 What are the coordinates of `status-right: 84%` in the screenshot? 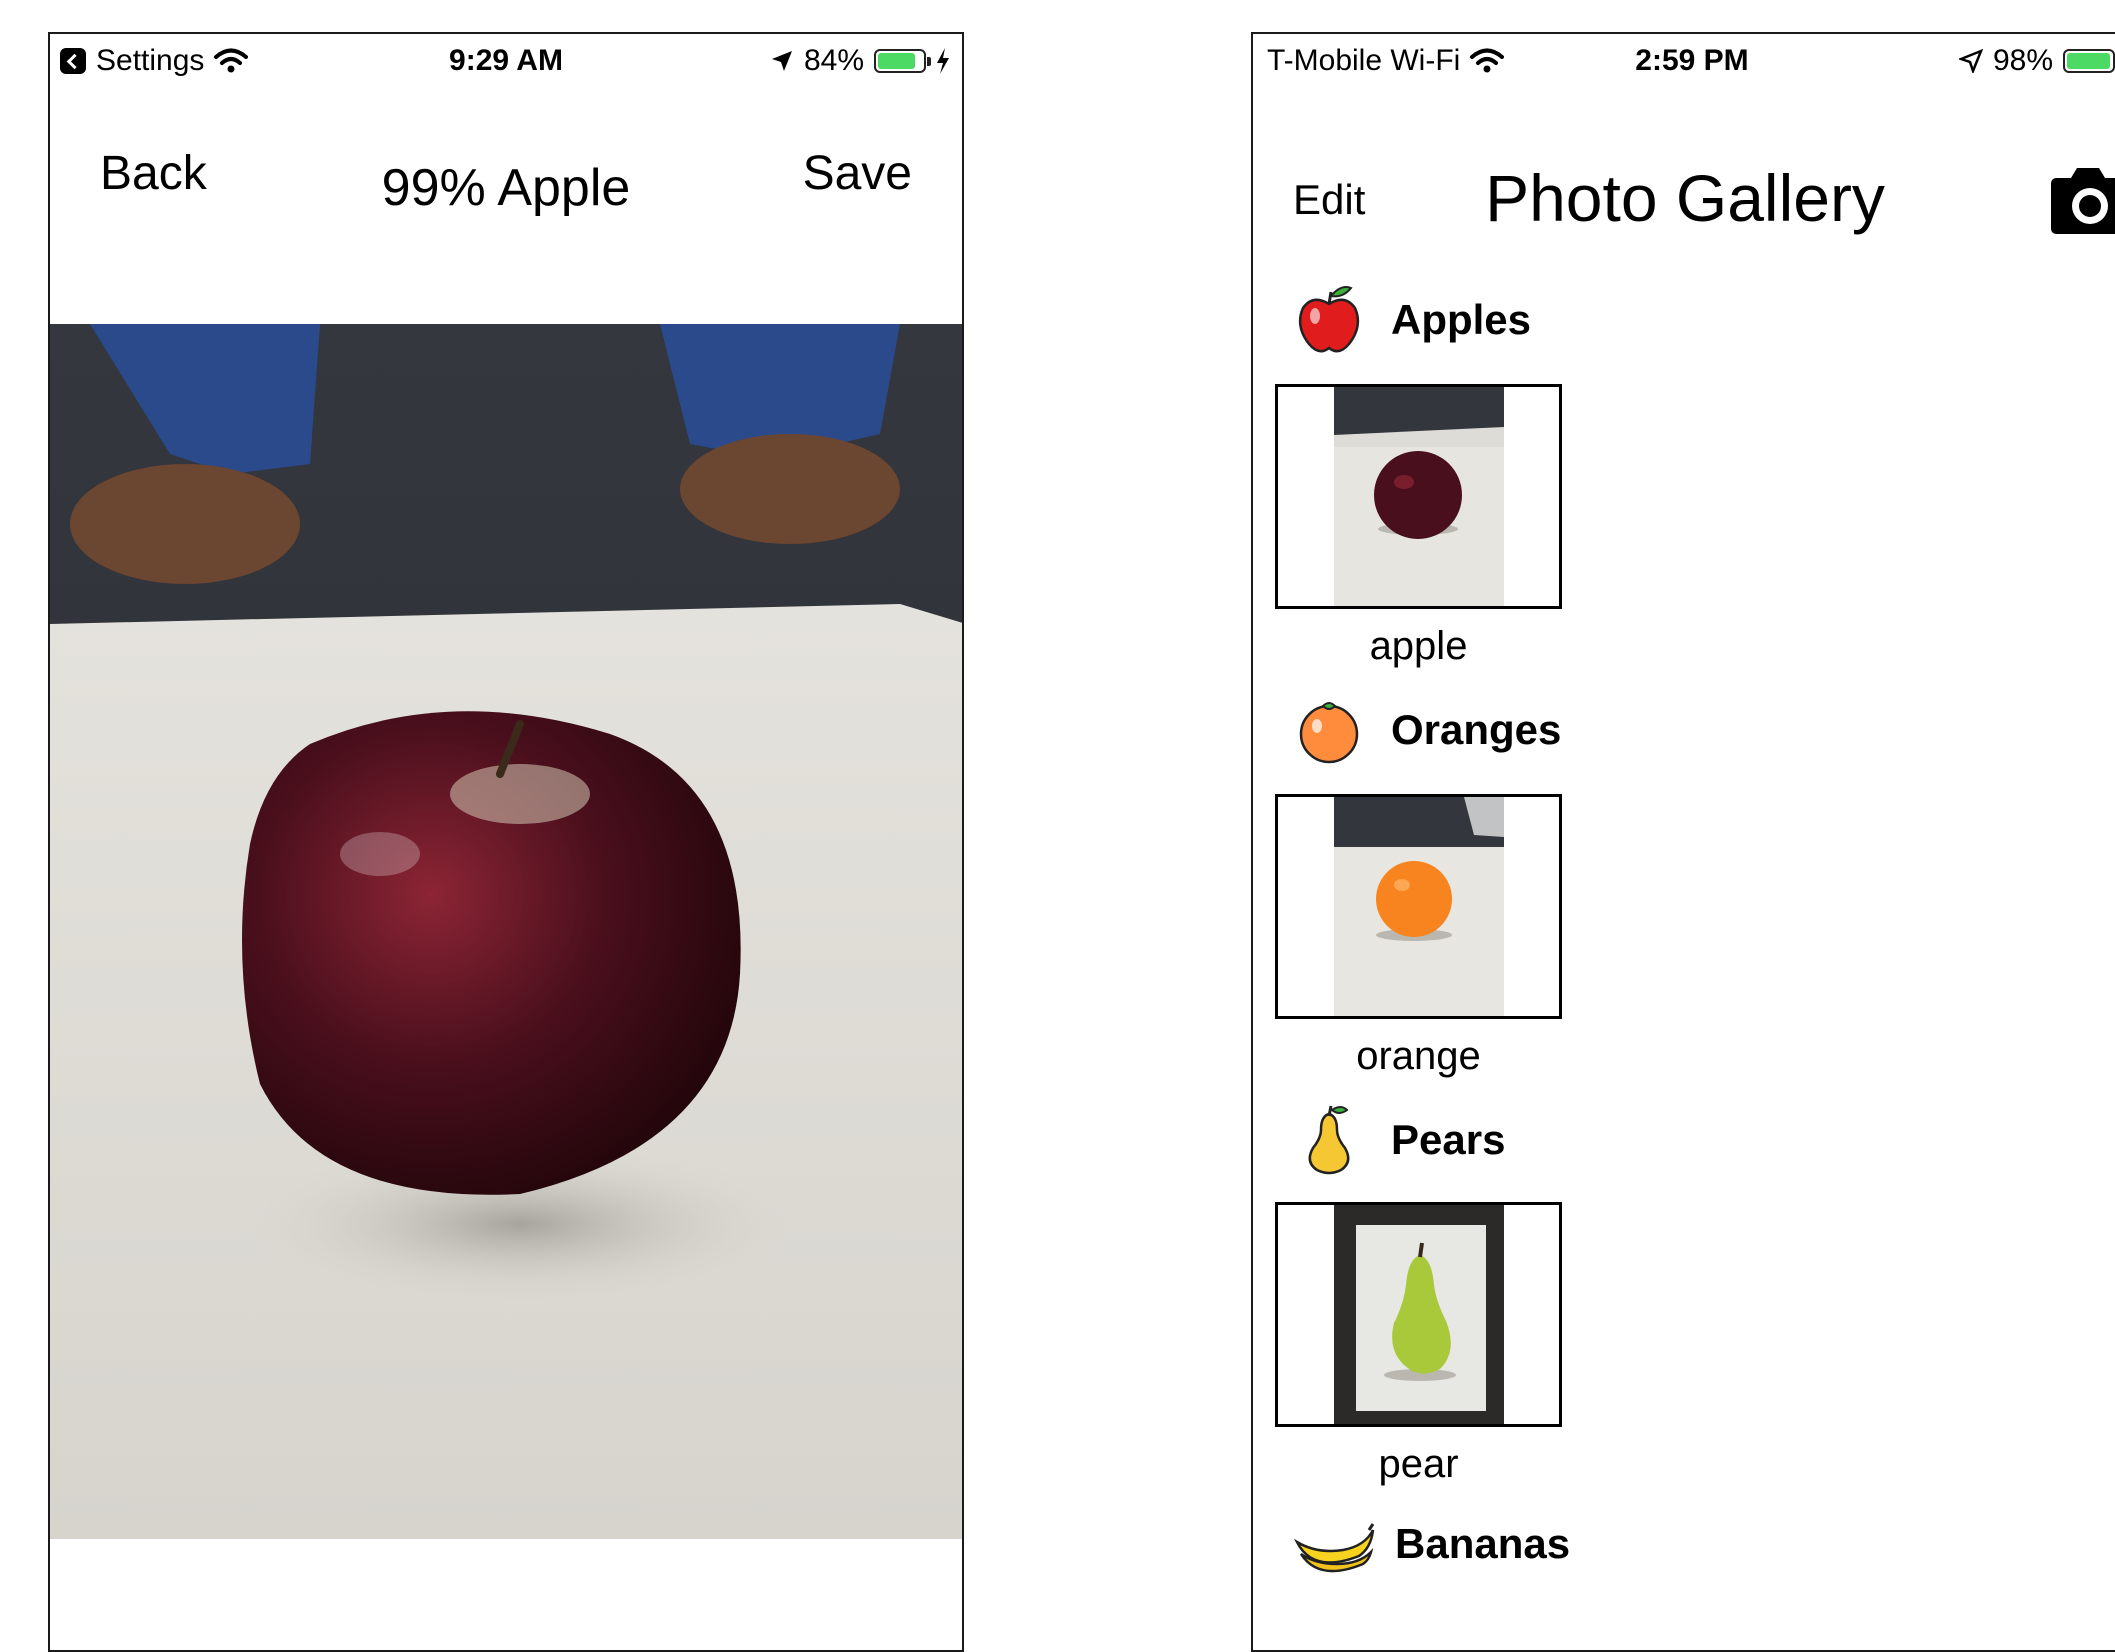 It's located at (860, 61).